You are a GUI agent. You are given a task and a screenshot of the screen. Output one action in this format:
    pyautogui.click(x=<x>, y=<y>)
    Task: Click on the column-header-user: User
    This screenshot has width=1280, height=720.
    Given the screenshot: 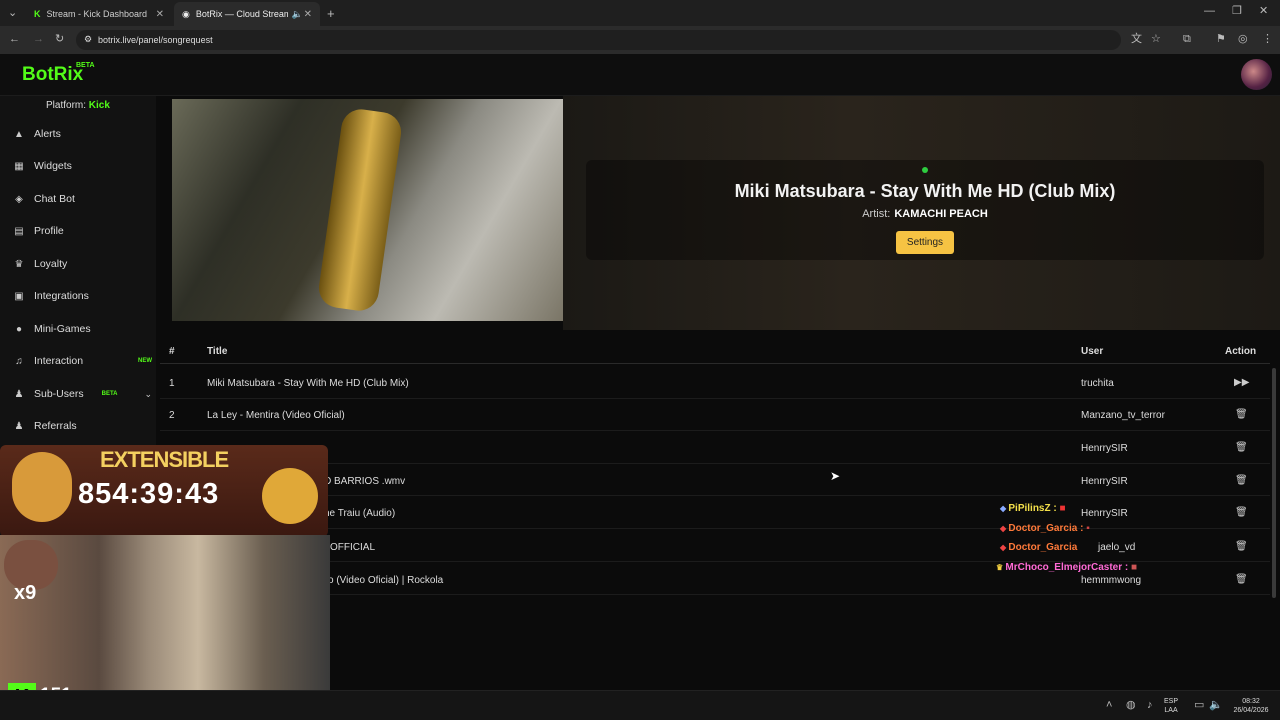 What is the action you would take?
    pyautogui.click(x=1092, y=351)
    